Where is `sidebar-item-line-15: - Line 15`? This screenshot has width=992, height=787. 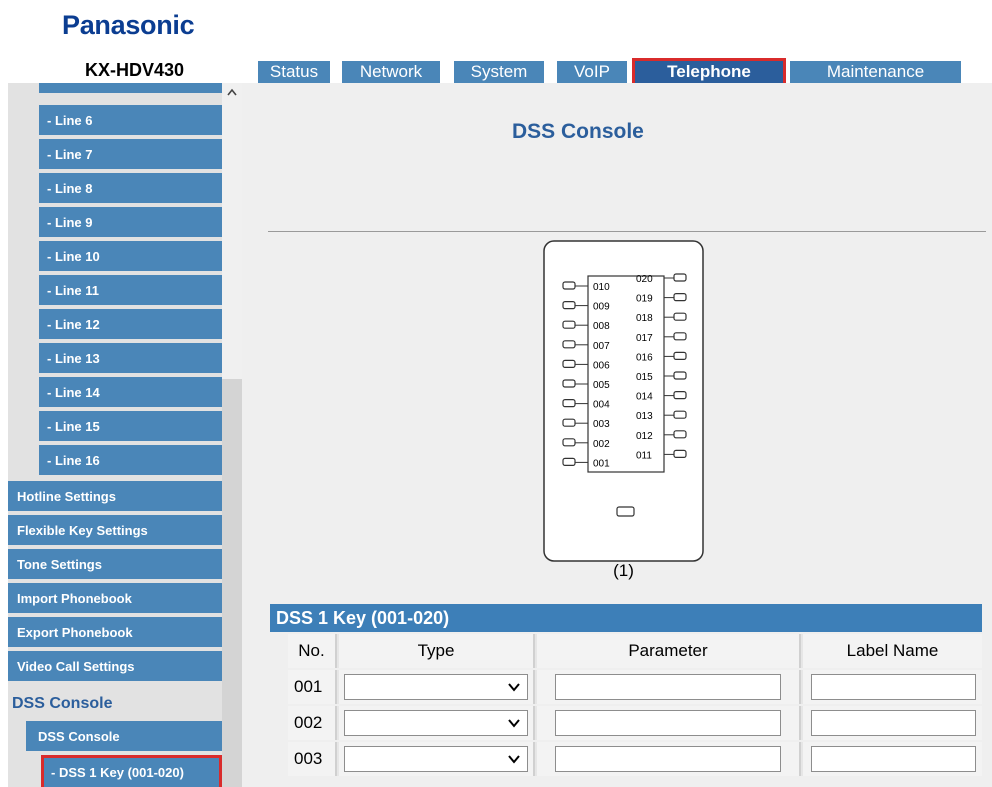
sidebar-item-line-15: - Line 15 is located at coordinates (130, 427).